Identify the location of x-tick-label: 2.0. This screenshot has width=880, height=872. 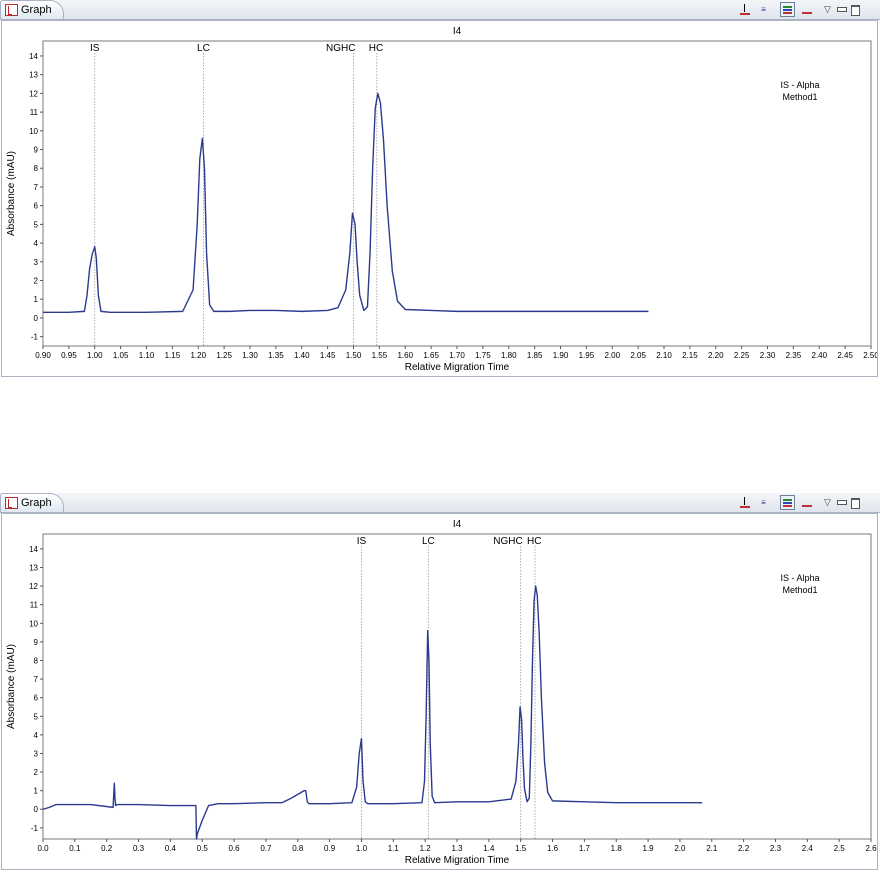
(680, 848).